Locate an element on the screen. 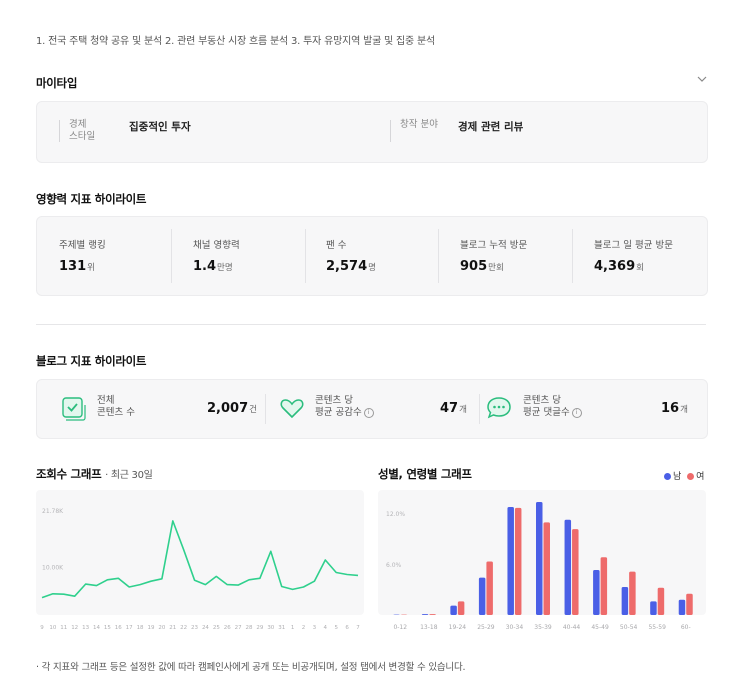 This screenshot has height=694, width=743. x-tick-label: 9 is located at coordinates (42, 628).